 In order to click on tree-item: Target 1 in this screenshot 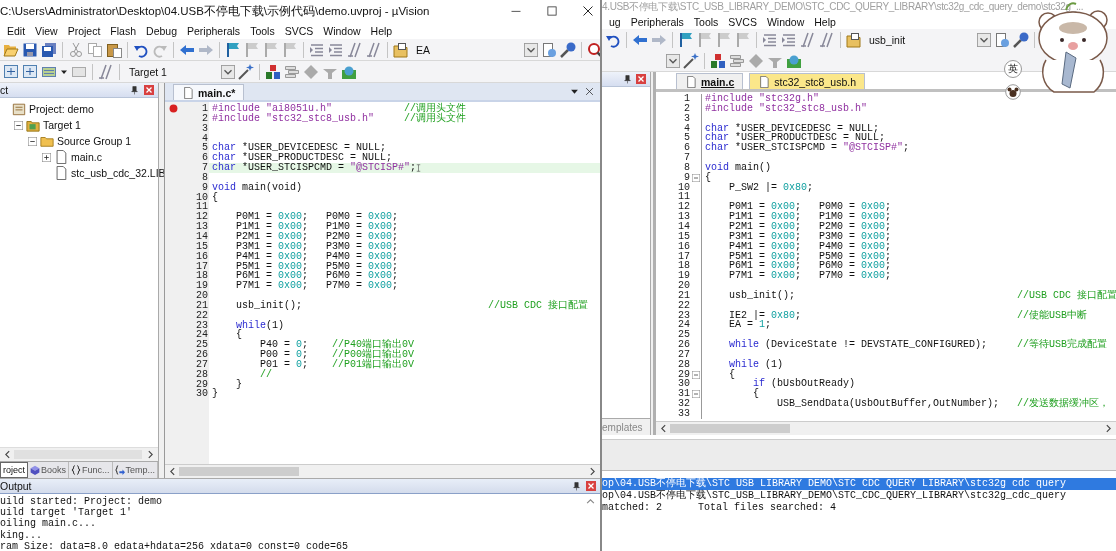, I will do `click(62, 125)`.